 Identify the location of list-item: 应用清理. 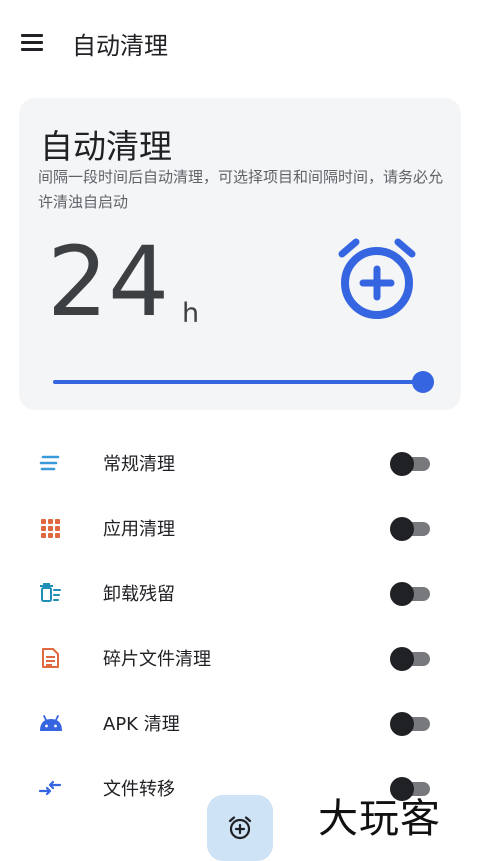
(240, 527).